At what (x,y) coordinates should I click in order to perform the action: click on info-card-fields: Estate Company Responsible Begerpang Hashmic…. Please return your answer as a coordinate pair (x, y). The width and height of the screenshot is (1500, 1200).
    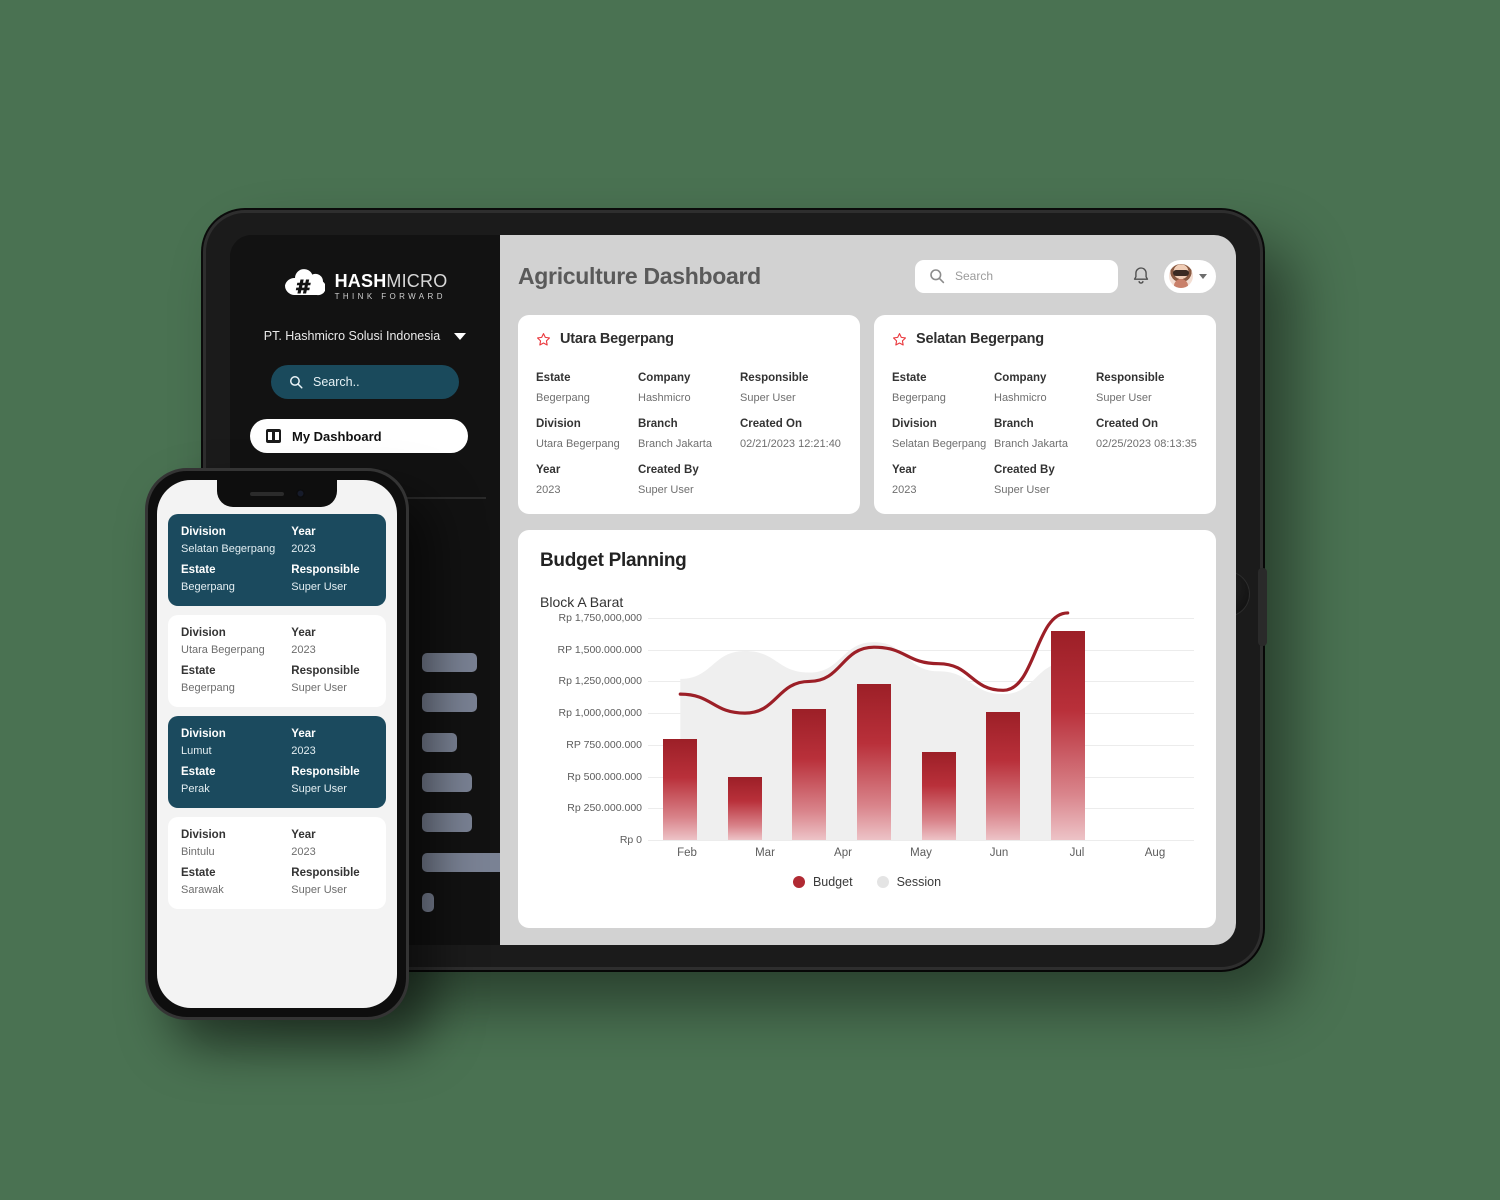
    Looking at the image, I should click on (1045, 429).